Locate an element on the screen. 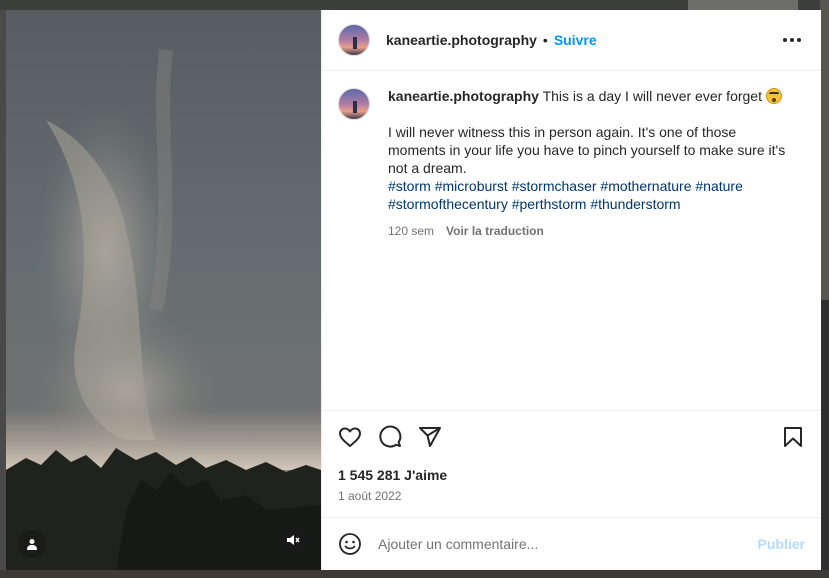  flushed-face-emoji-icon is located at coordinates (773, 96).